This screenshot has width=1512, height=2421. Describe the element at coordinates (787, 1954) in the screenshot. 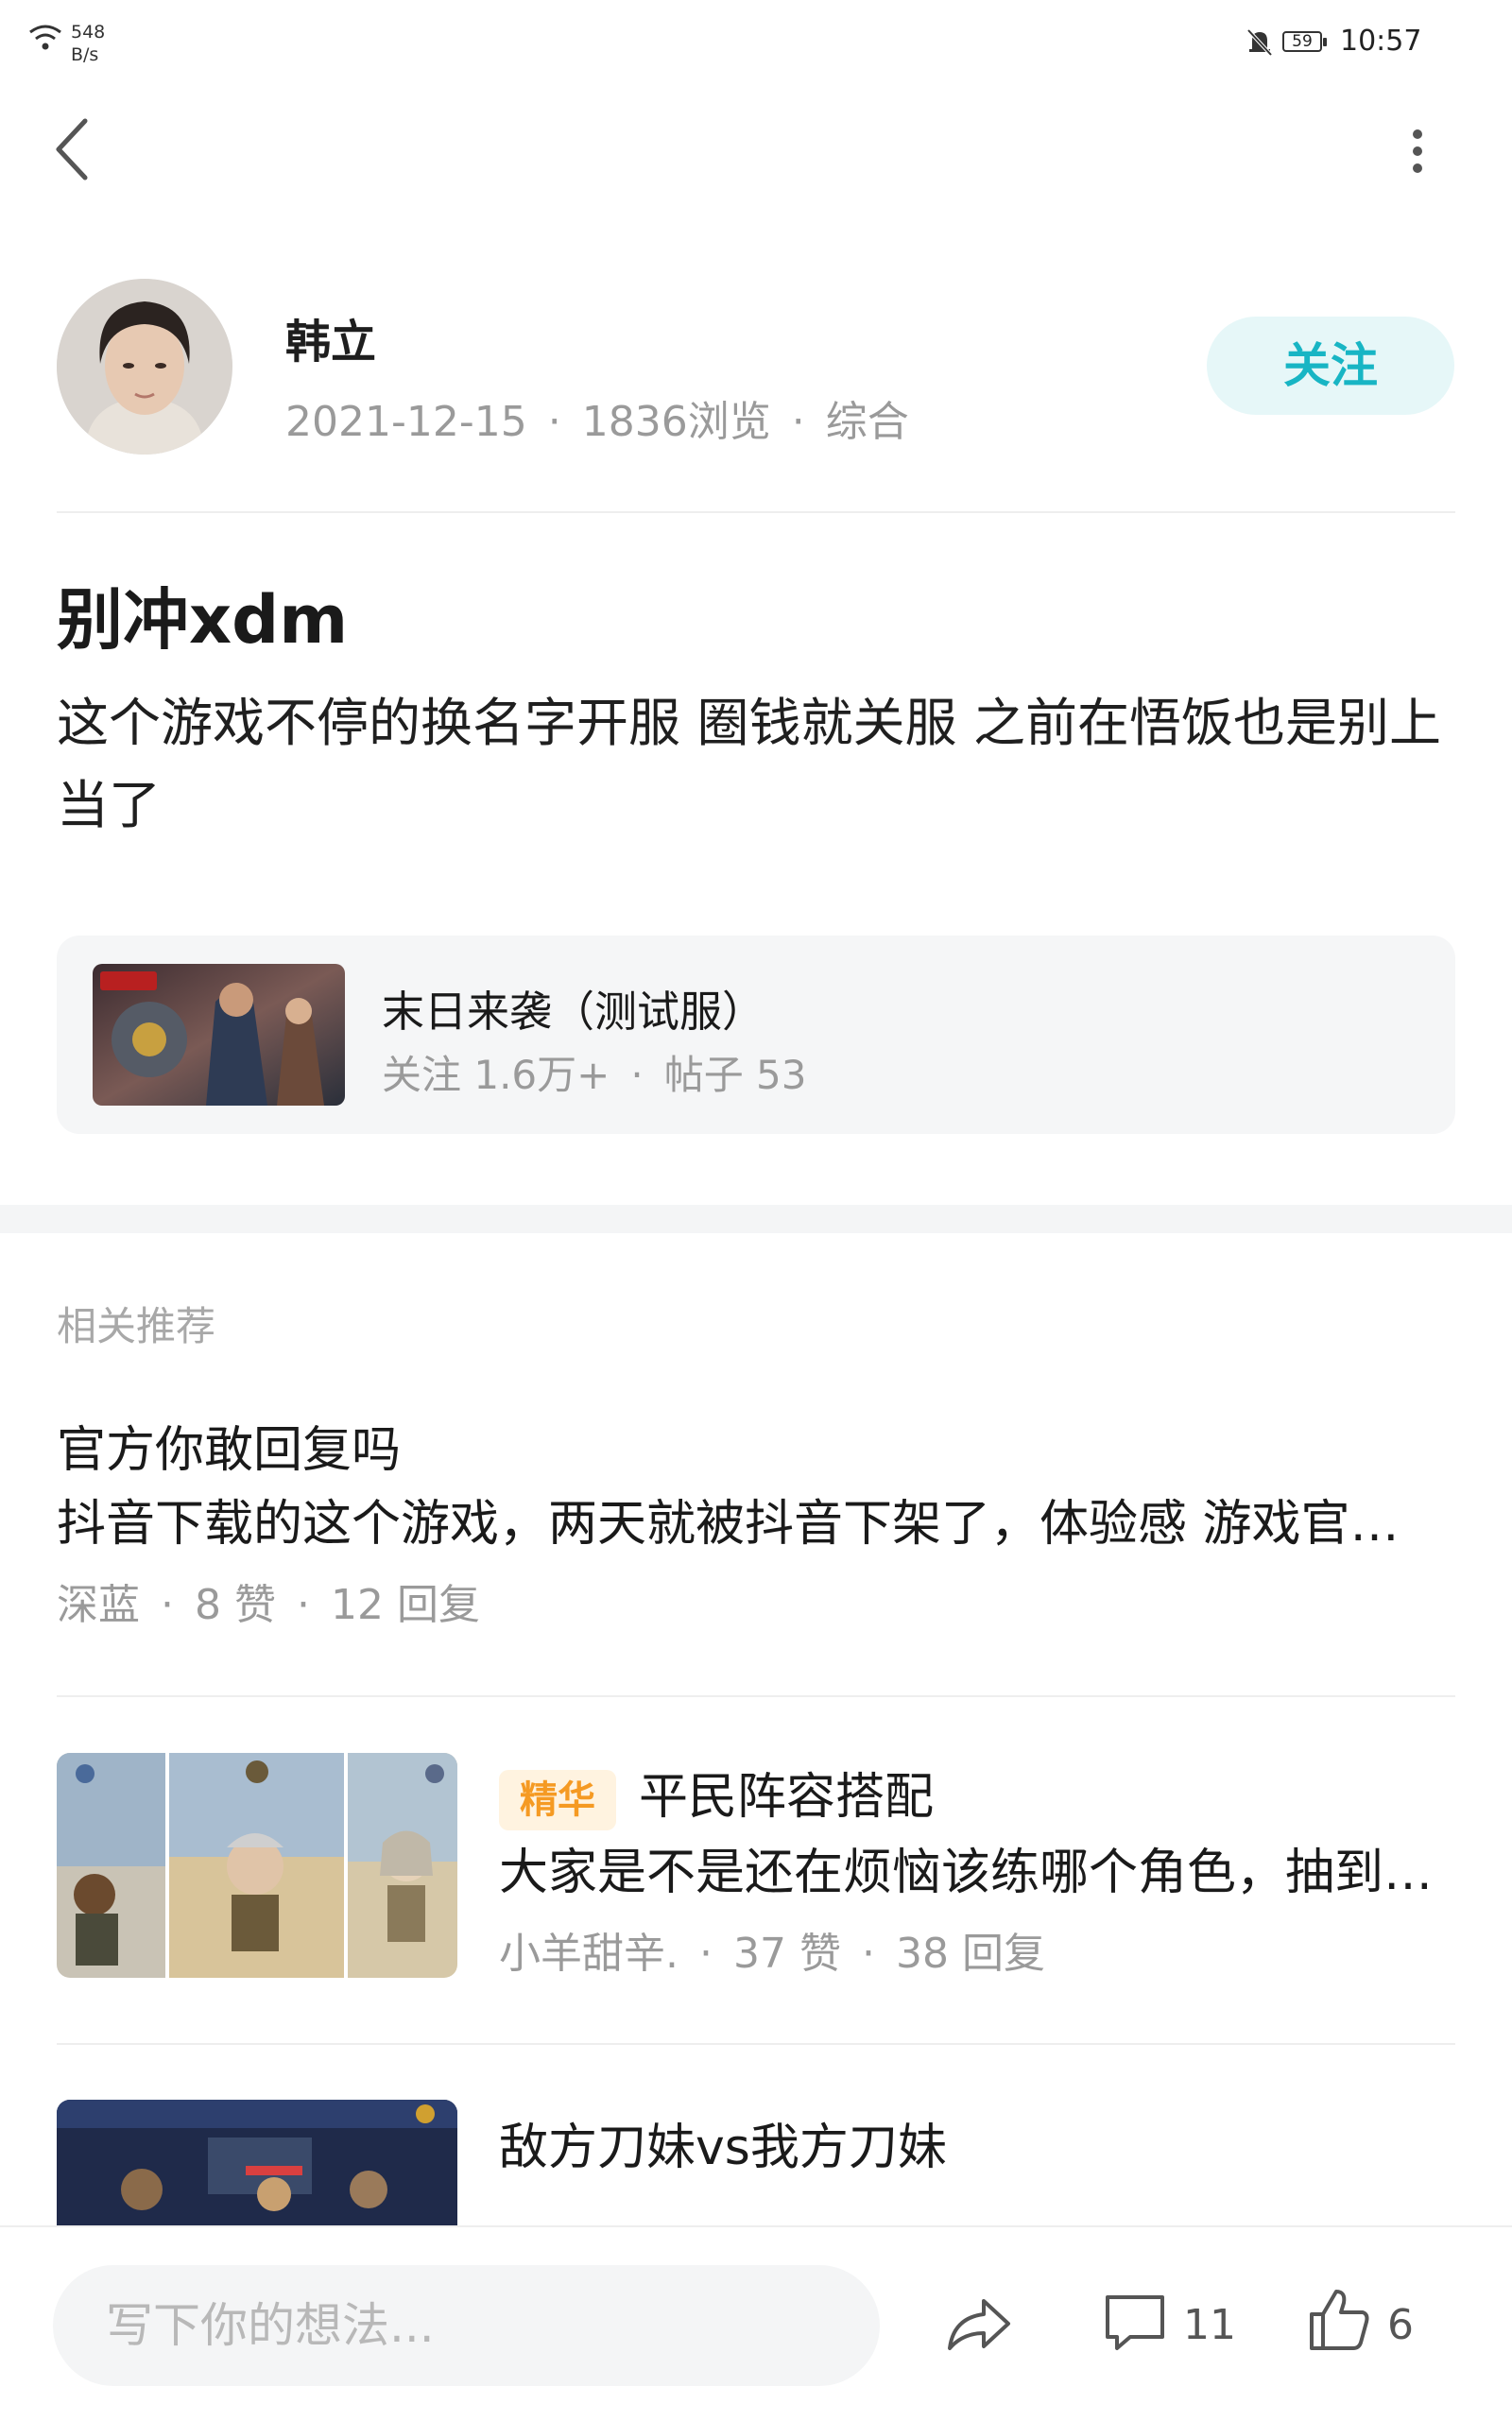

I see `related-post-likes: 37 赞` at that location.